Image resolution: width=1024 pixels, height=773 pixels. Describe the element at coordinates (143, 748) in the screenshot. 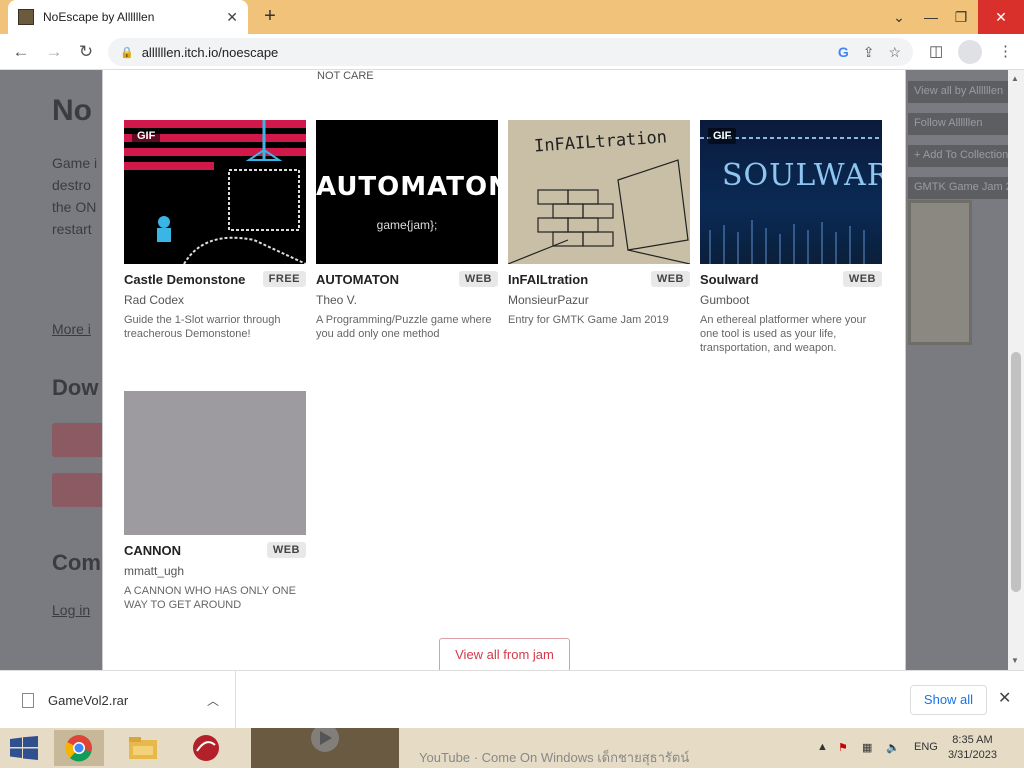

I see `file-explorer-taskbar-icon` at that location.